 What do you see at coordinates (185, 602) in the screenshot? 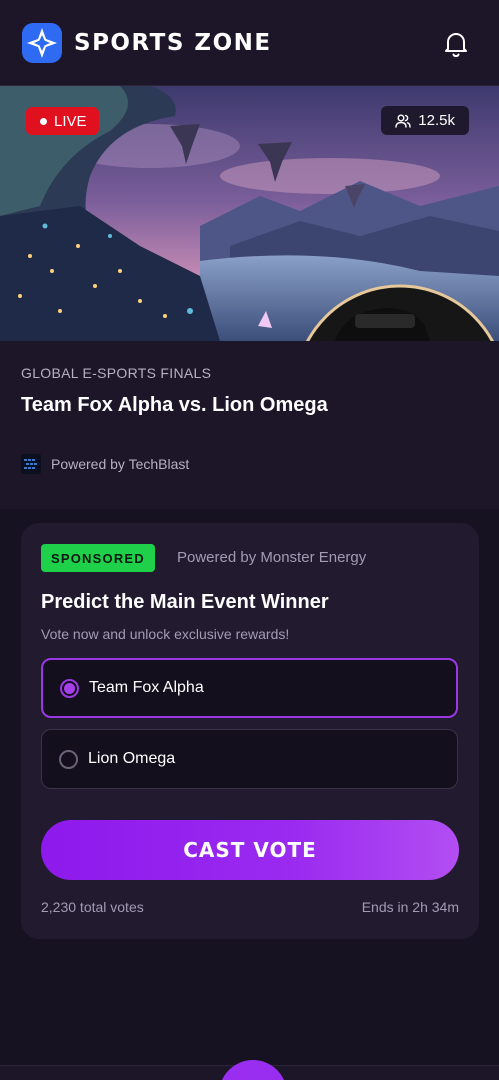
I see `poll-question: Predict the Main Event Winner` at bounding box center [185, 602].